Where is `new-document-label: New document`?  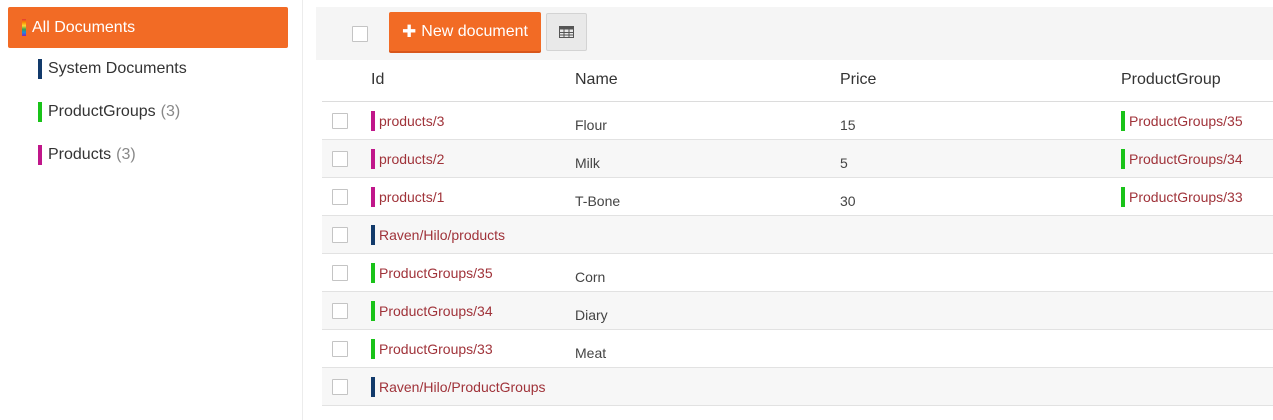 new-document-label: New document is located at coordinates (474, 31).